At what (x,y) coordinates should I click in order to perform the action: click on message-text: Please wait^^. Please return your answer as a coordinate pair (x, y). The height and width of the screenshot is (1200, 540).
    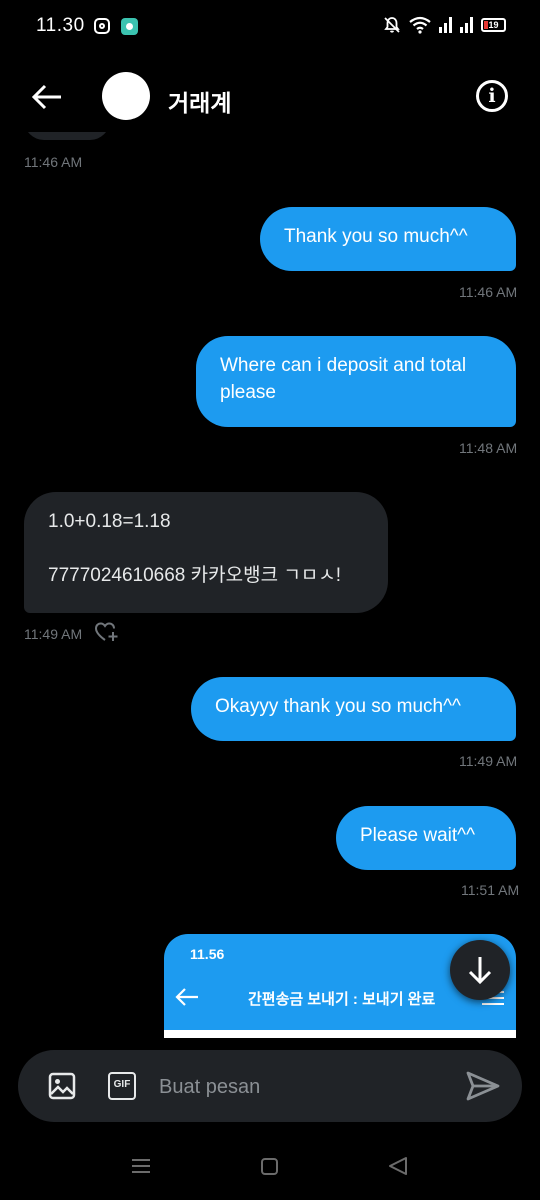
    Looking at the image, I should click on (417, 835).